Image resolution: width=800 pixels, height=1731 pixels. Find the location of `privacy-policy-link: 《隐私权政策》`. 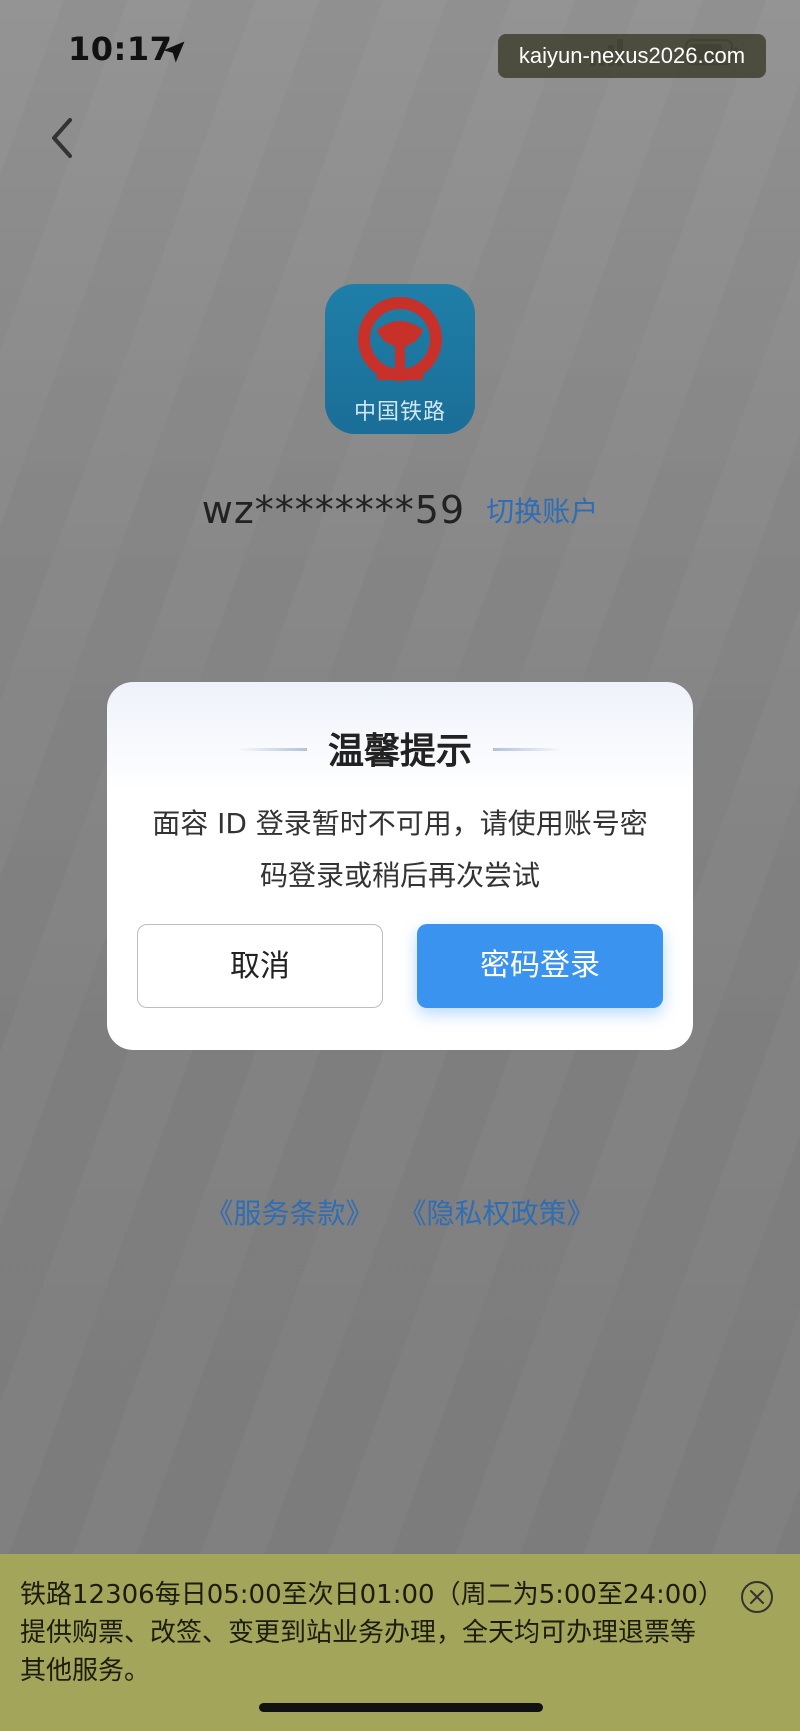

privacy-policy-link: 《隐私权政策》 is located at coordinates (496, 1213).